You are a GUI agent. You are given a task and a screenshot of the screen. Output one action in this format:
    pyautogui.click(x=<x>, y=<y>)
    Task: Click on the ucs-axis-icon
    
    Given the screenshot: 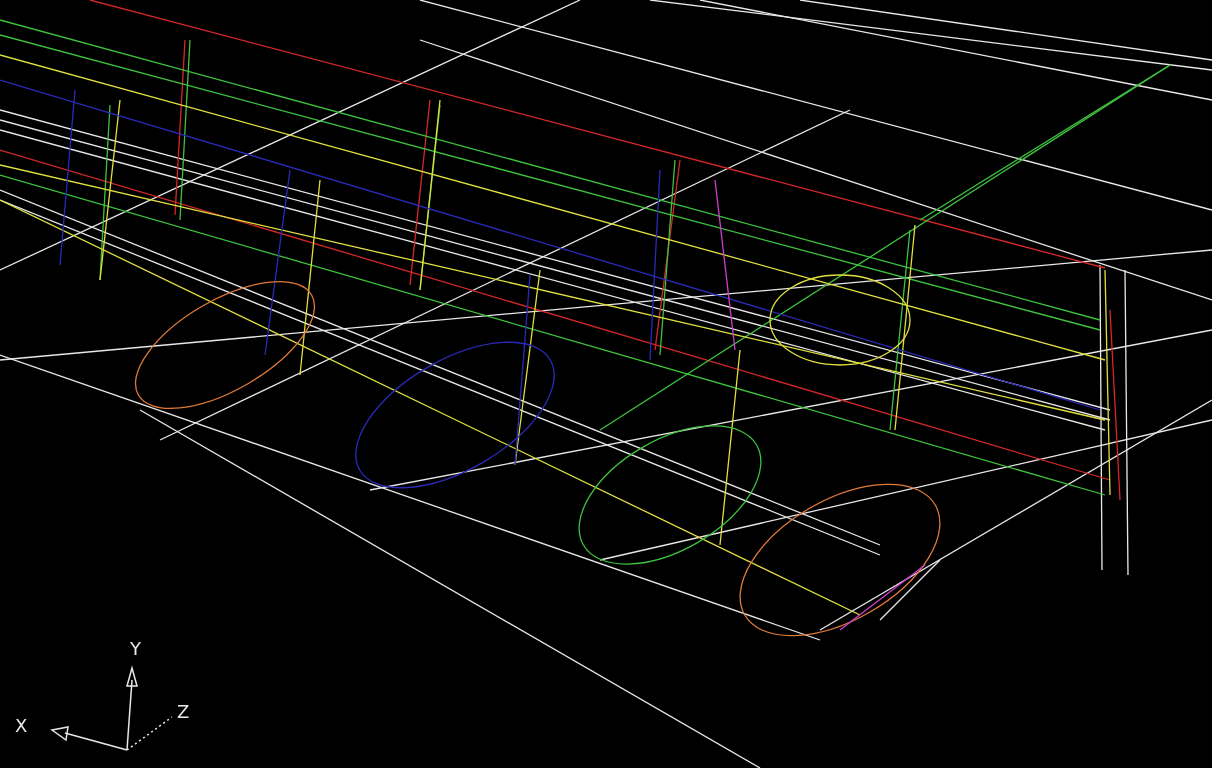 What is the action you would take?
    pyautogui.click(x=111, y=708)
    